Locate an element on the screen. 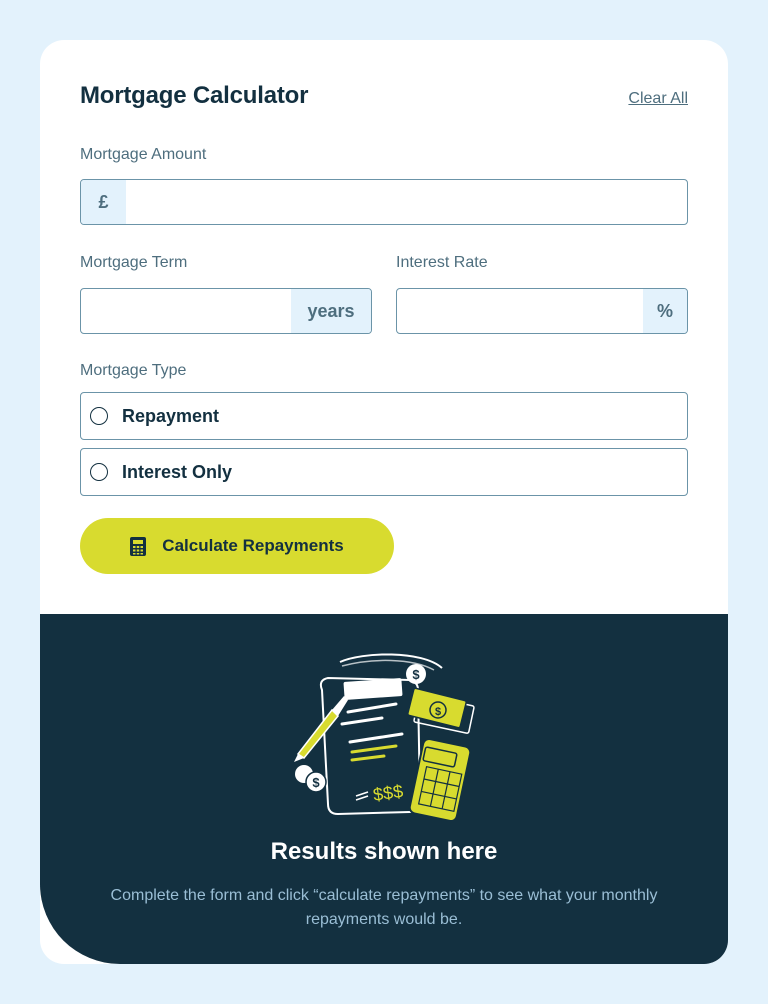 The height and width of the screenshot is (1004, 768). results-title: Results shown here is located at coordinates (384, 851).